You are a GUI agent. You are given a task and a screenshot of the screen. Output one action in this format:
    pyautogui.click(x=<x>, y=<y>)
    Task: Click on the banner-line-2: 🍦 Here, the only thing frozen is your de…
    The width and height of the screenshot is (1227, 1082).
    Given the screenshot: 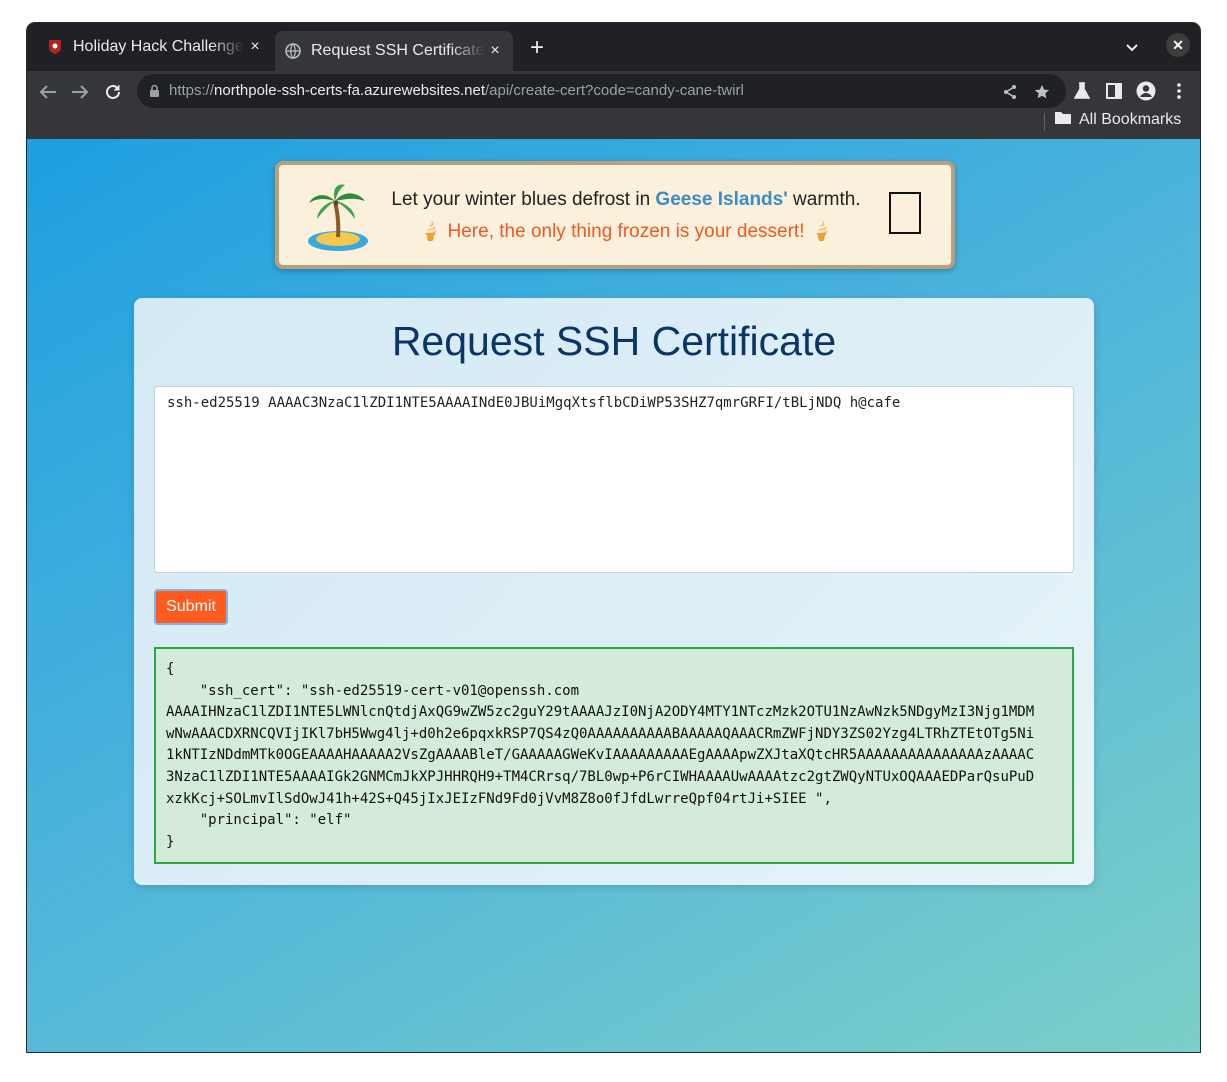 What is the action you would take?
    pyautogui.click(x=626, y=231)
    